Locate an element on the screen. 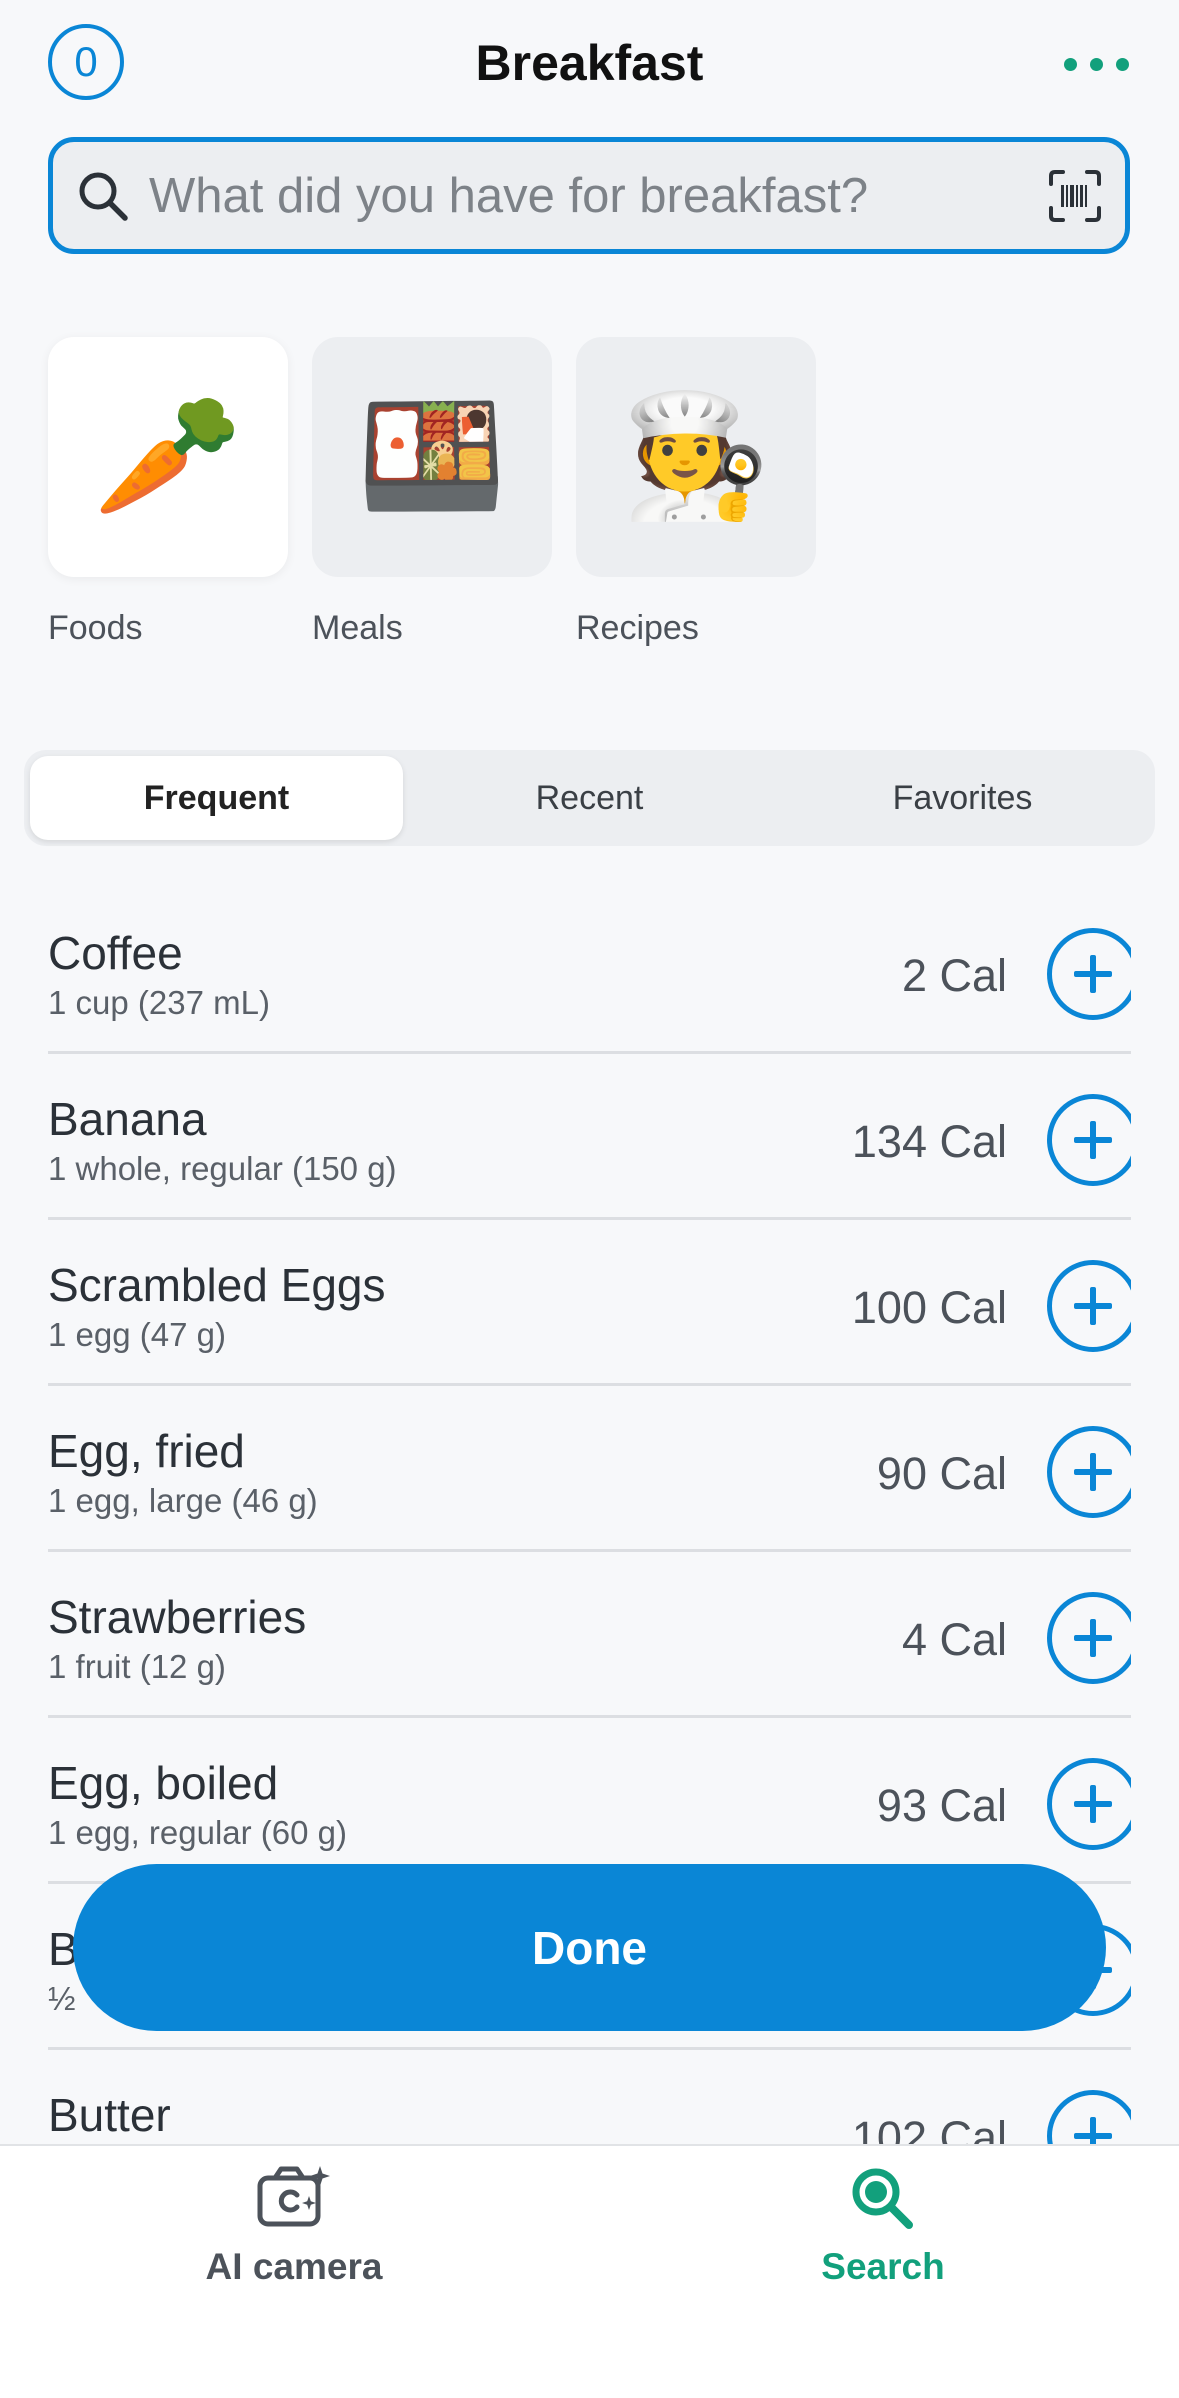 This screenshot has width=1179, height=2398. food-row: Egg, fried 1 egg, large (46 g) 90 Cal is located at coordinates (589, 1469).